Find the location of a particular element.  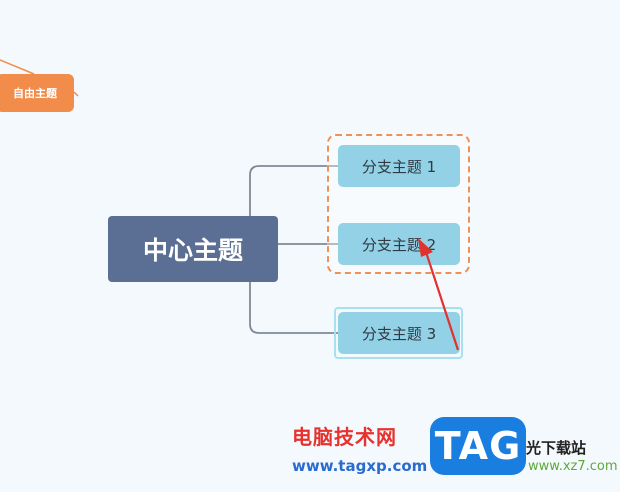

watermark-url: www.tagxp.com is located at coordinates (360, 466).